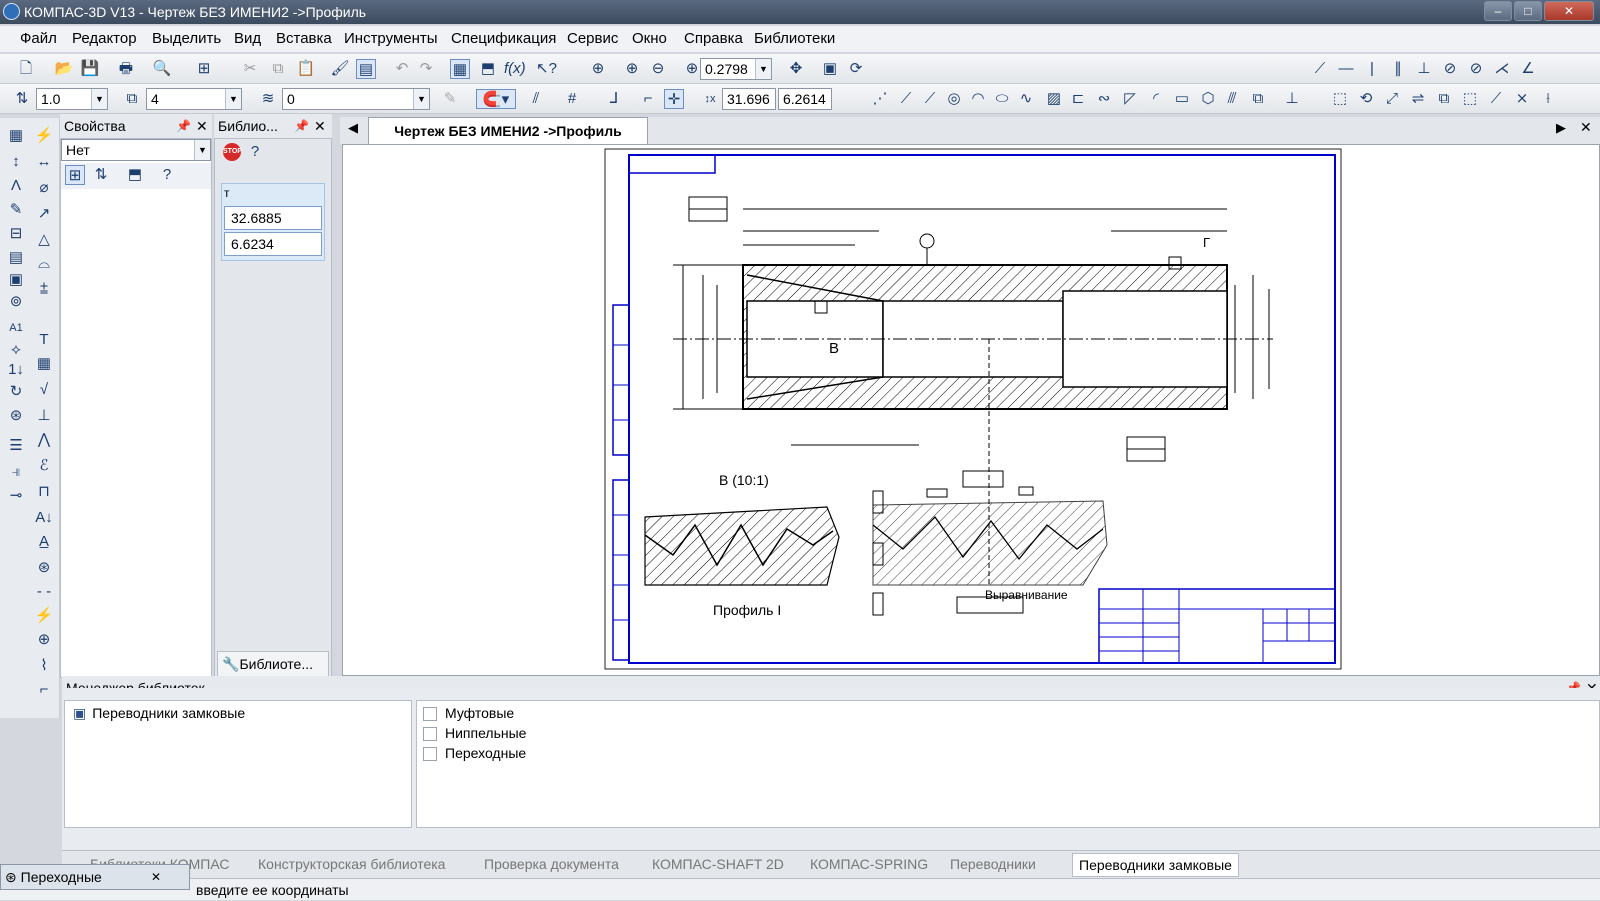 Image resolution: width=1600 pixels, height=901 pixels. I want to click on show-all-icon: ▣, so click(830, 69).